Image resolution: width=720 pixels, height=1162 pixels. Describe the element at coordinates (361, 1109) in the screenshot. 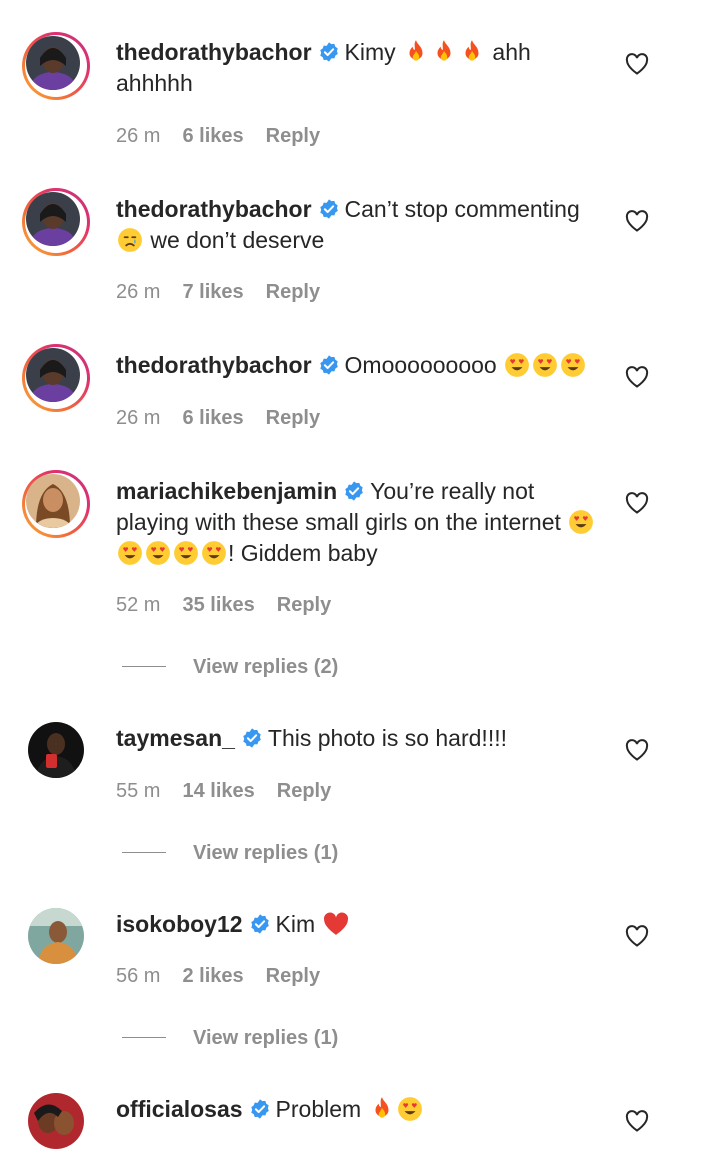

I see `comment-text: officialosas Problem` at that location.